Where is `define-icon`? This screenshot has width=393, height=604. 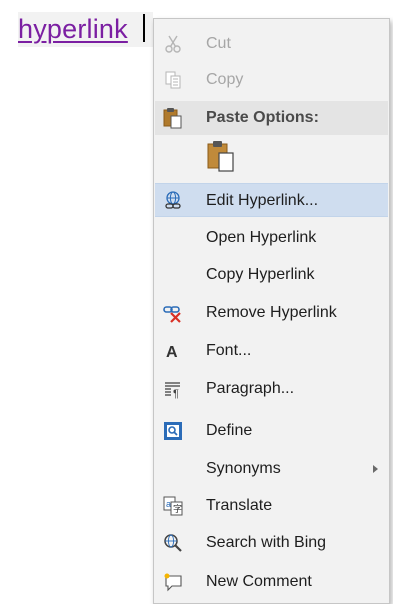
define-icon is located at coordinates (173, 431).